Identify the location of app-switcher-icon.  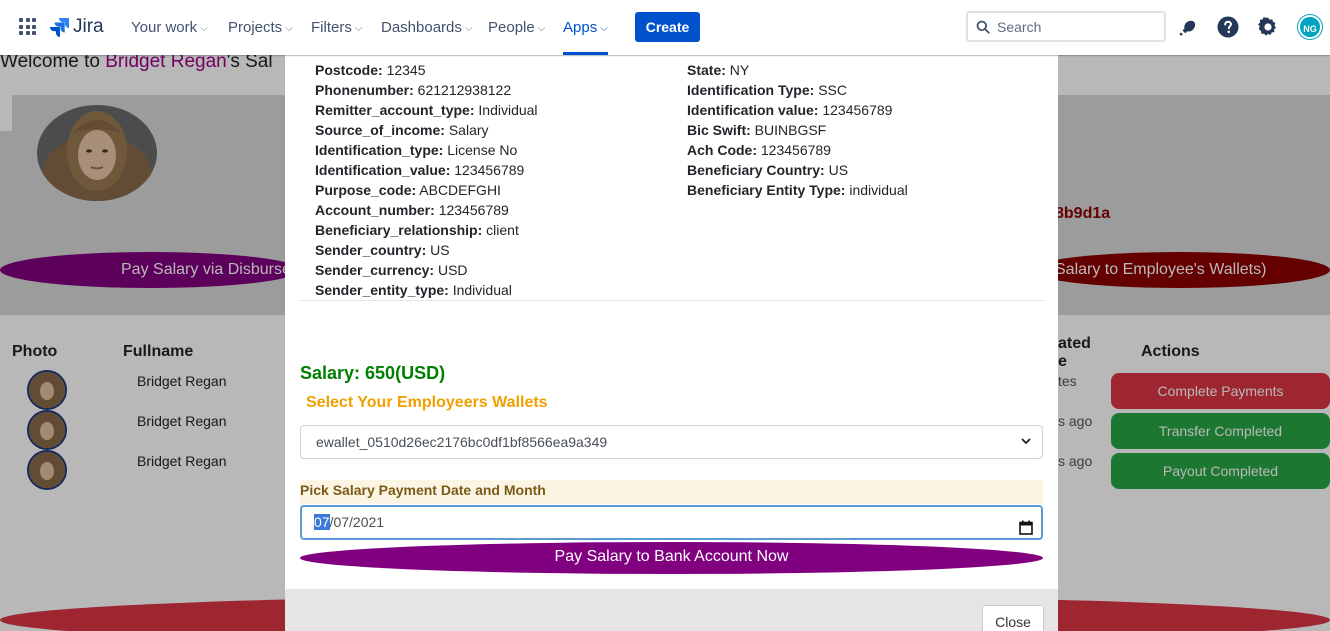
(27, 26).